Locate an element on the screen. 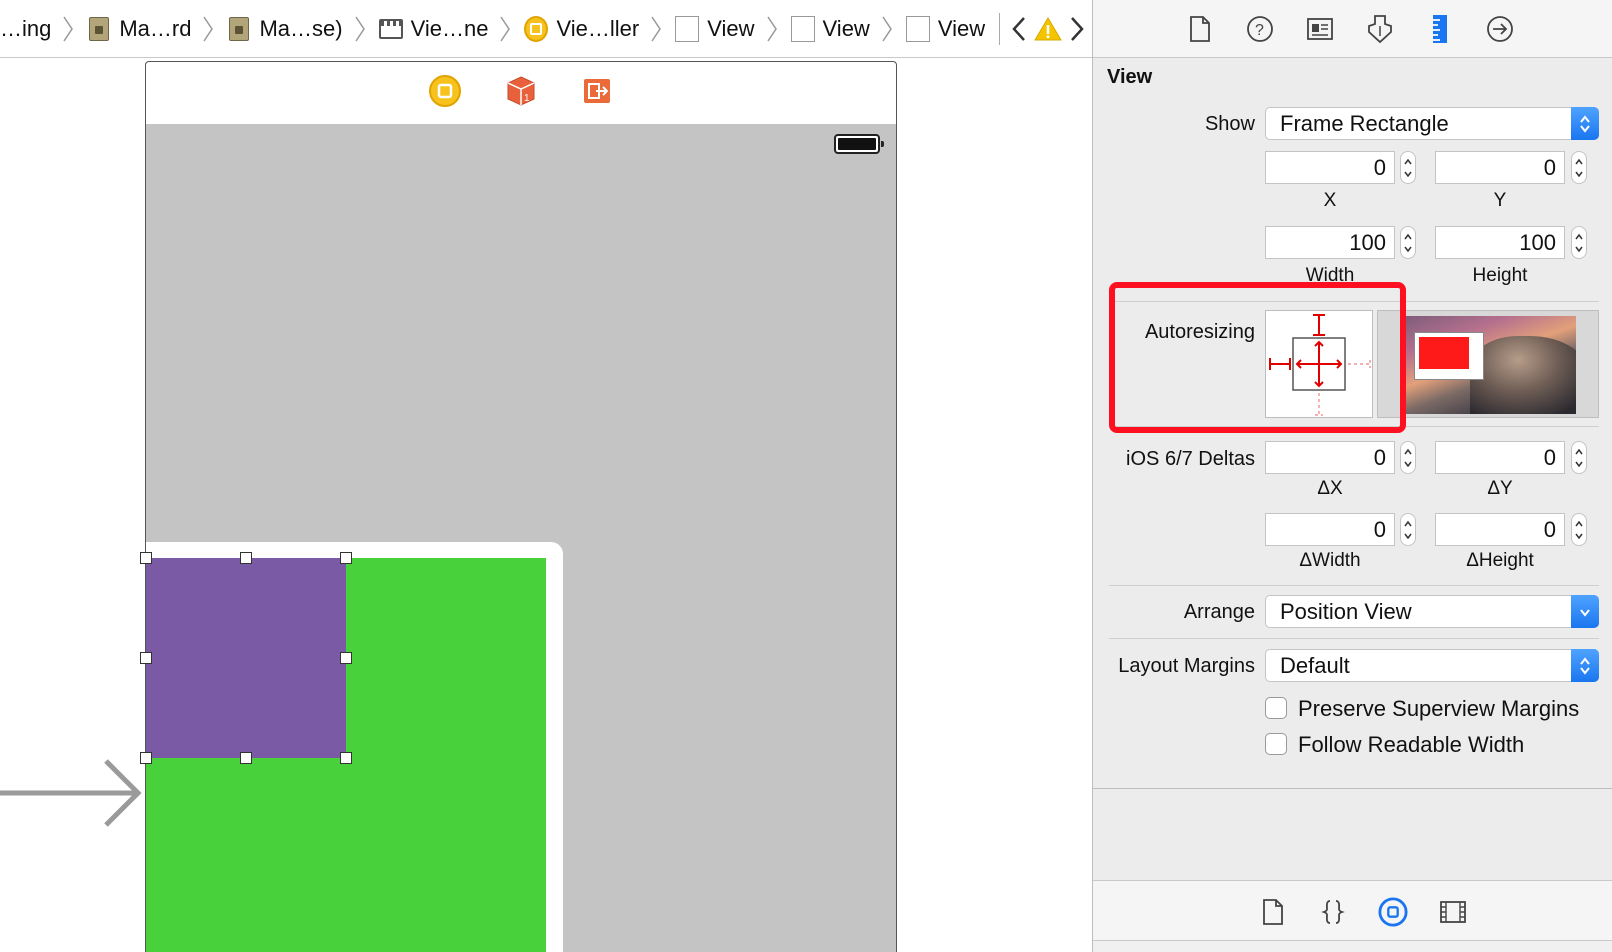  show-popup: Frame Rectangle is located at coordinates (1432, 123).